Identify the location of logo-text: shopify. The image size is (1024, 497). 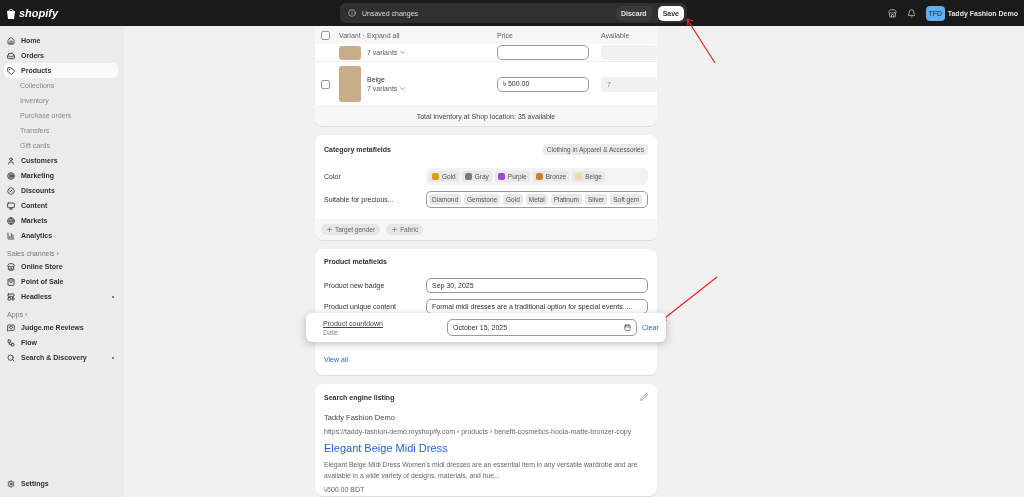
(39, 13).